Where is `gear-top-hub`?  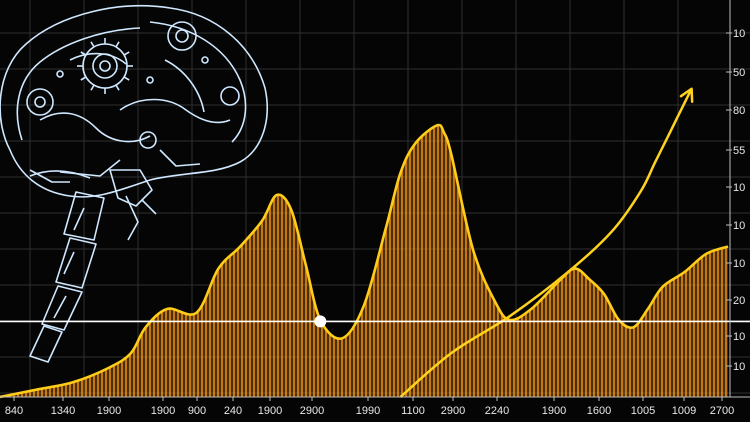 gear-top-hub is located at coordinates (182, 36).